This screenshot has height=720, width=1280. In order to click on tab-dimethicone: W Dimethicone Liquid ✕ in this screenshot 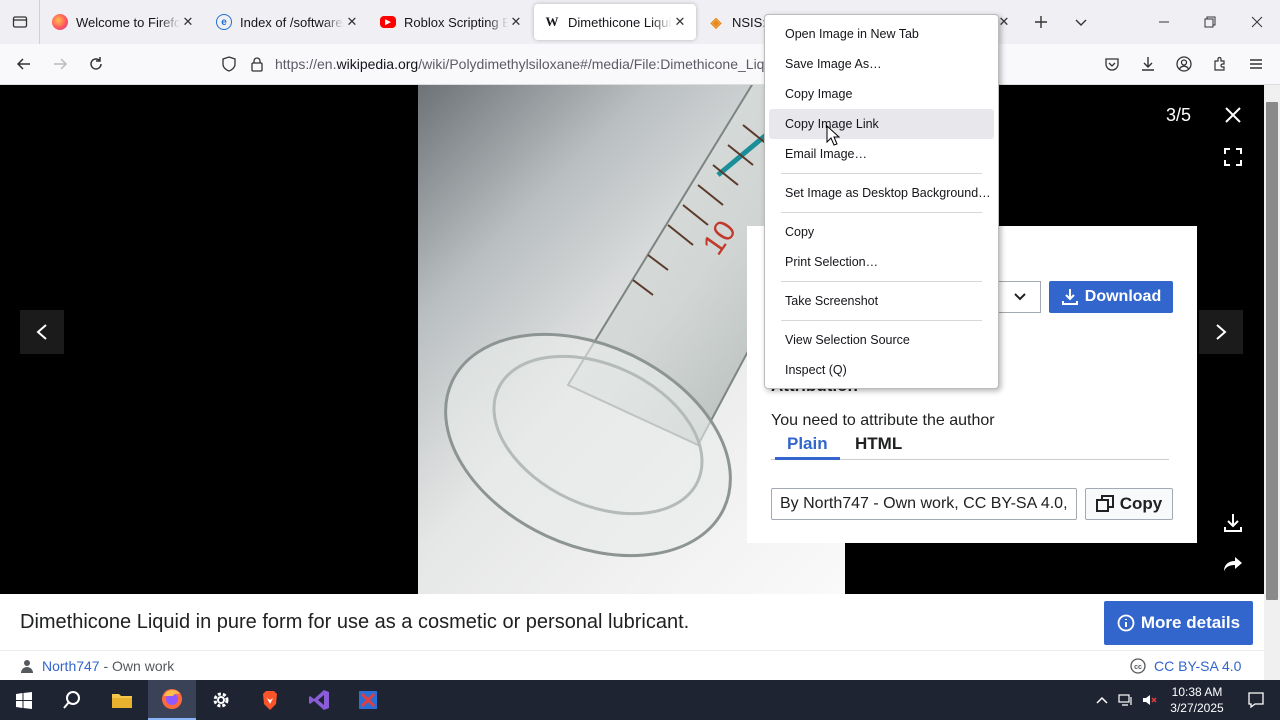, I will do `click(615, 22)`.